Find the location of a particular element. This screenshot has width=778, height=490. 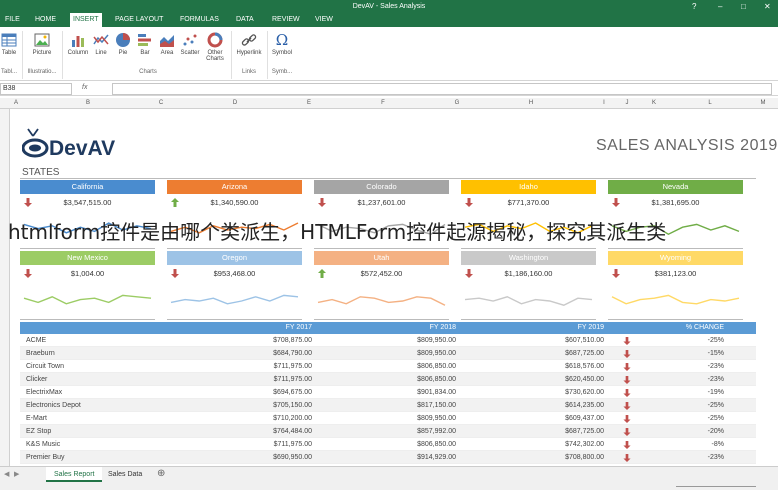

state-card-value: $1,340,590.00 is located at coordinates (234, 203).